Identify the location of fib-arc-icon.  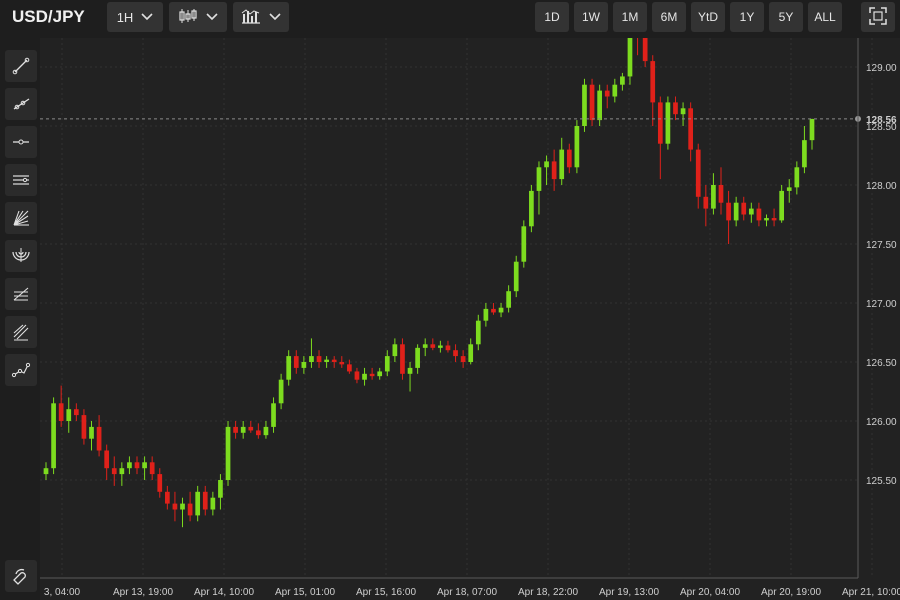
(21, 256).